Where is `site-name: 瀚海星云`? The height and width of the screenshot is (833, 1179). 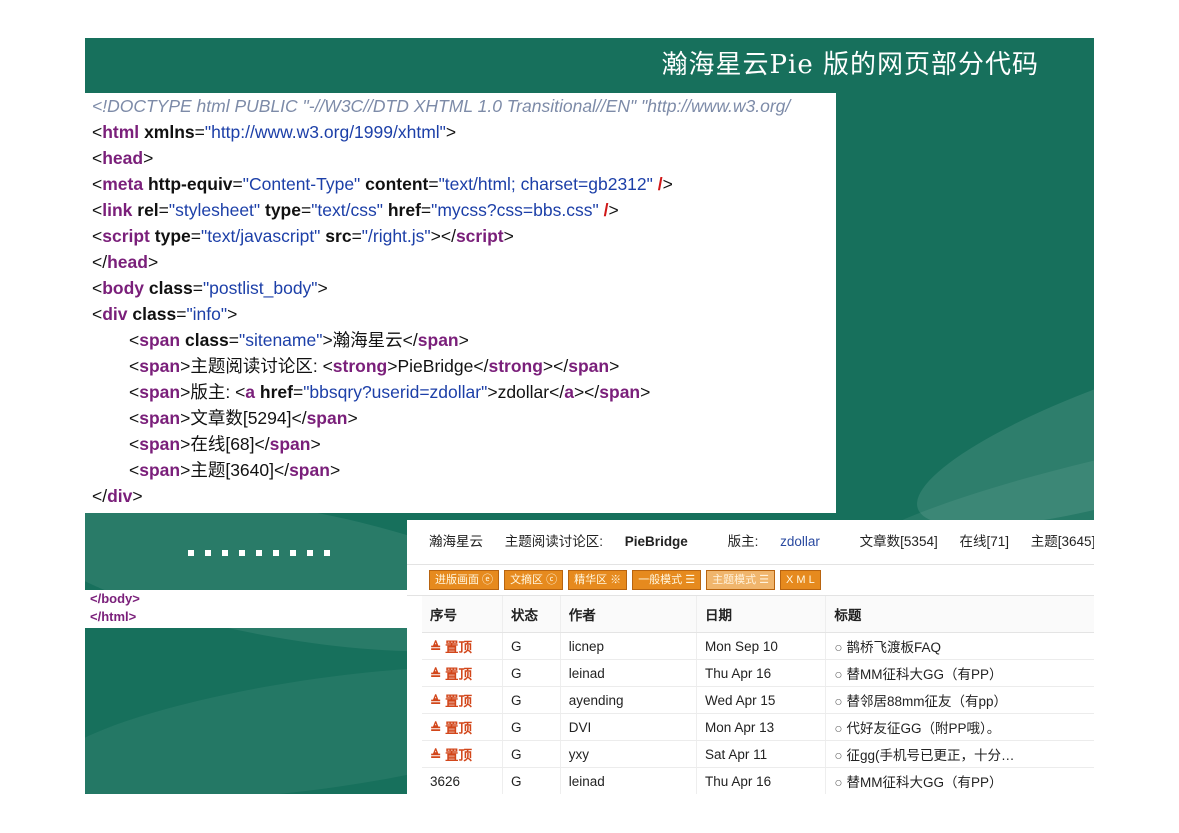
site-name: 瀚海星云 is located at coordinates (456, 541).